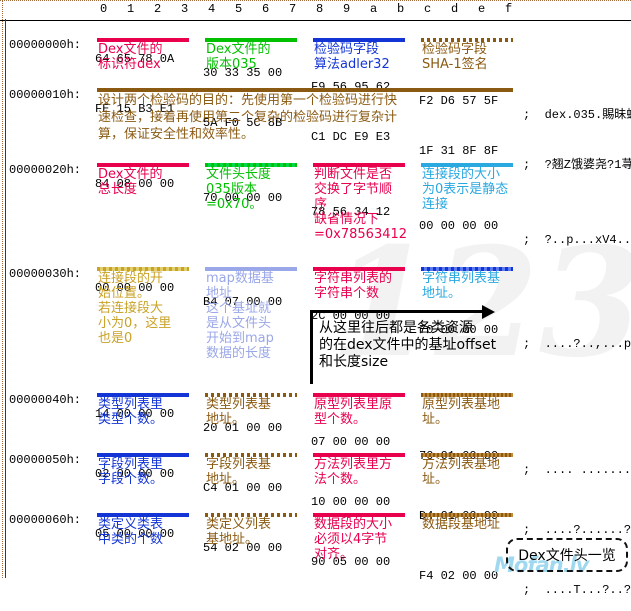  Describe the element at coordinates (509, 9) in the screenshot. I see `ruler-col-f: f` at that location.